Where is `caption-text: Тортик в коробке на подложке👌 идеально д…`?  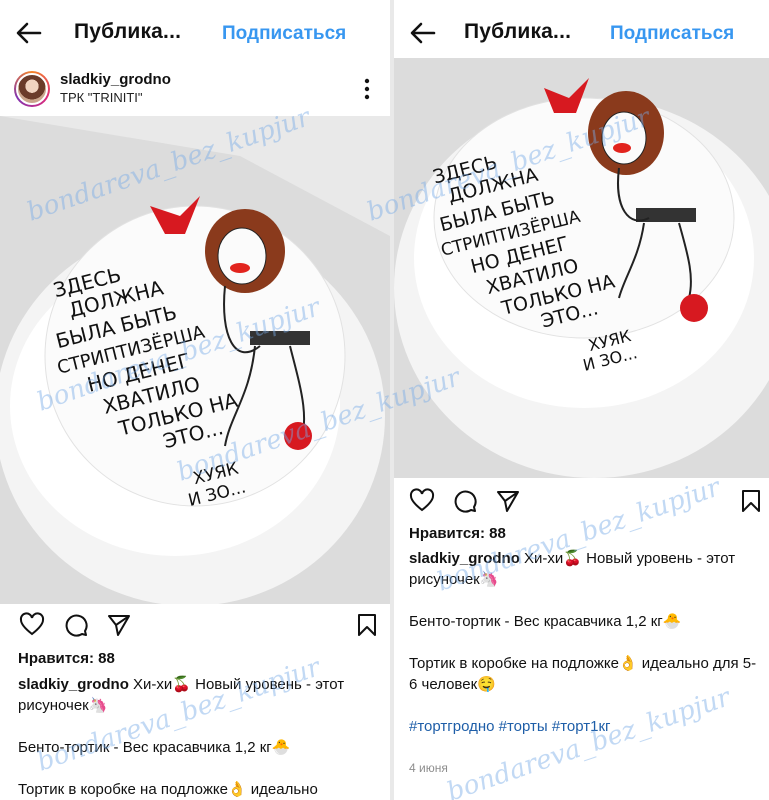 caption-text: Тортик в коробке на подложке👌 идеально д… is located at coordinates (583, 674).